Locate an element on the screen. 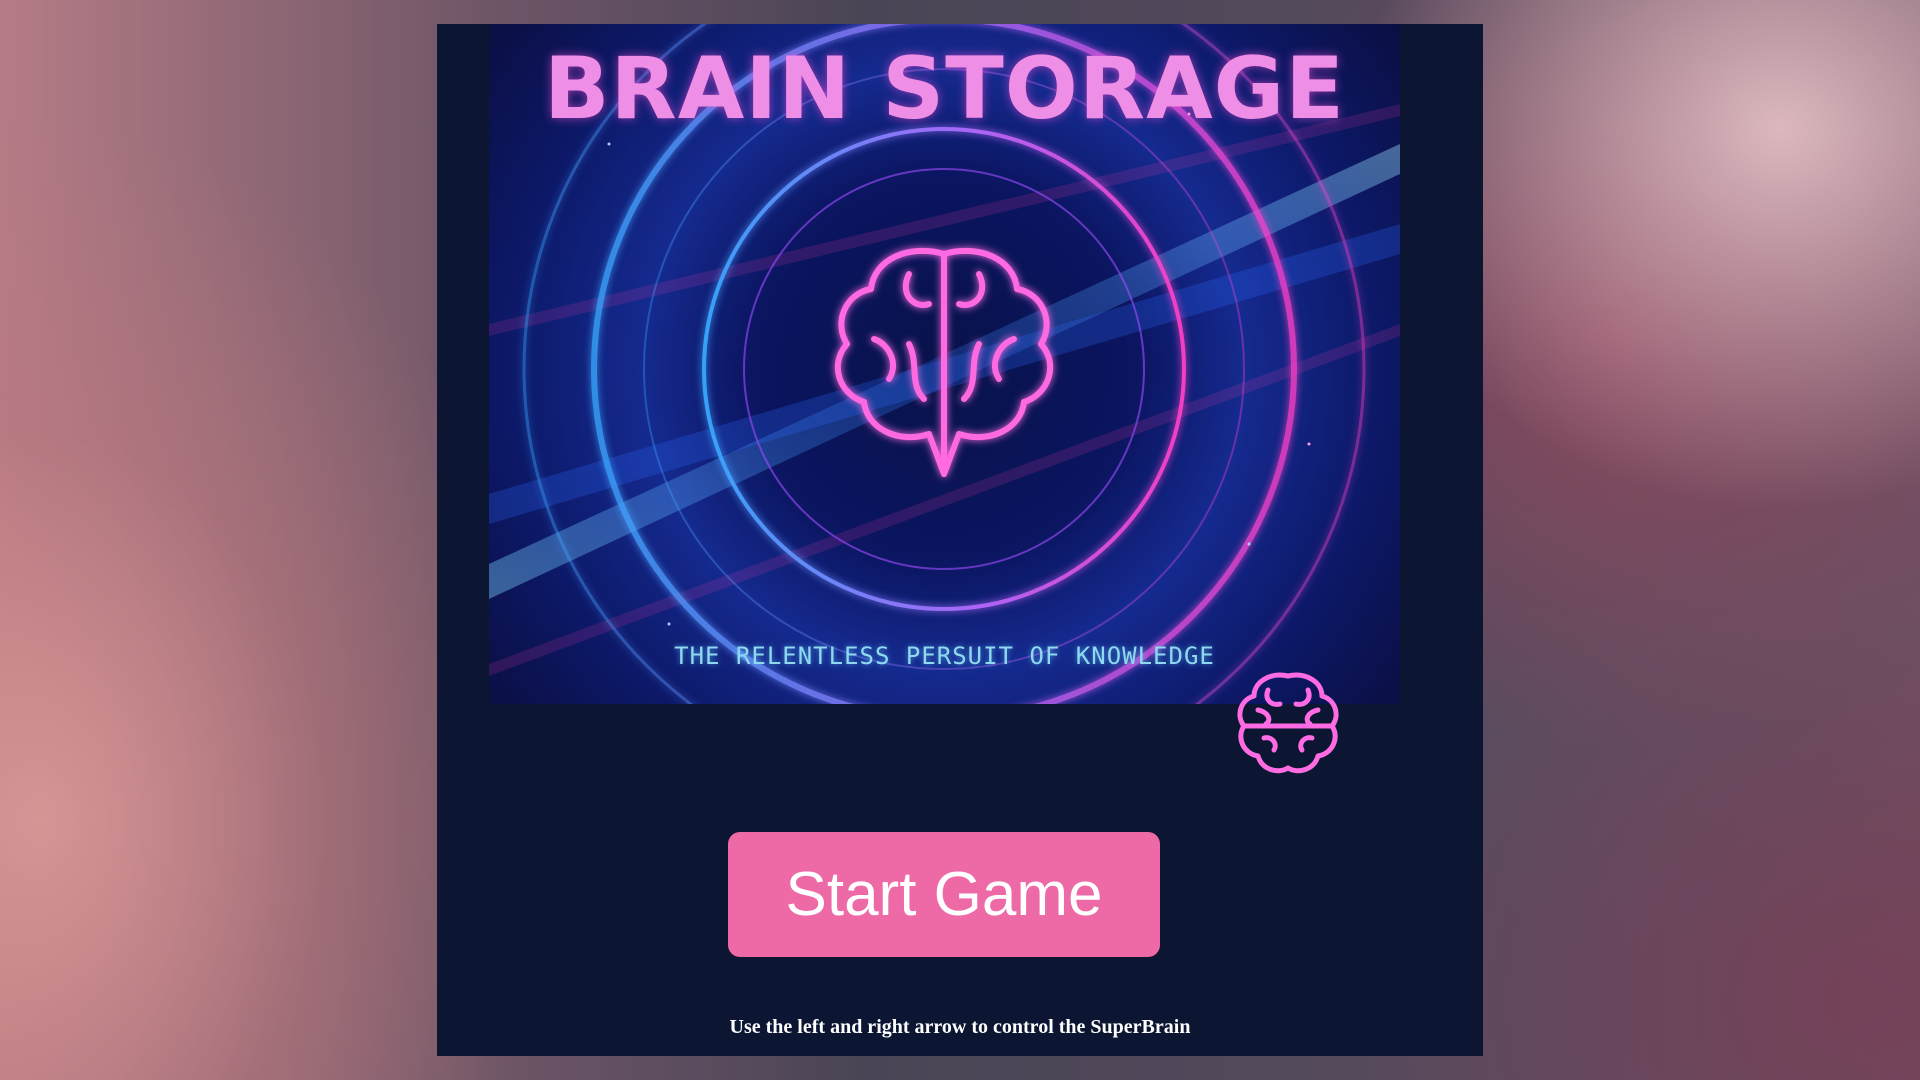 The image size is (1920, 1080). player-brain-icon is located at coordinates (1288, 723).